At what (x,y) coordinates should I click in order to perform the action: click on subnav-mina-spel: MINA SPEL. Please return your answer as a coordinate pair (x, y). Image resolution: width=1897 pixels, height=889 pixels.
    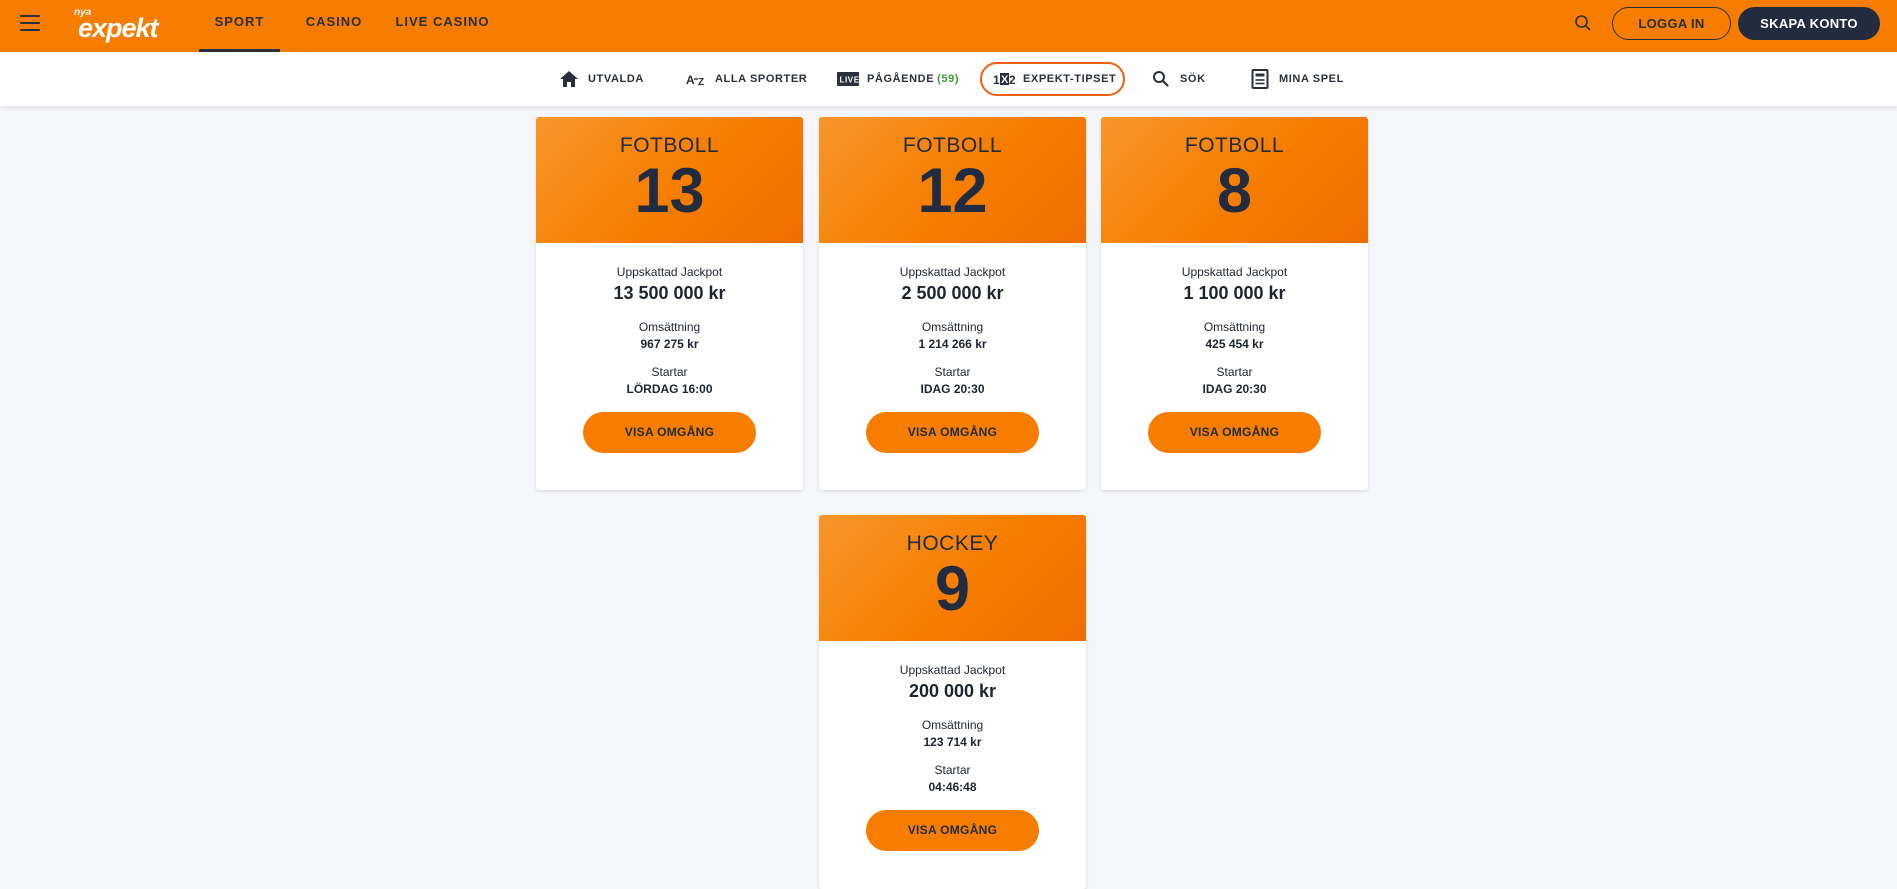
    Looking at the image, I should click on (1296, 79).